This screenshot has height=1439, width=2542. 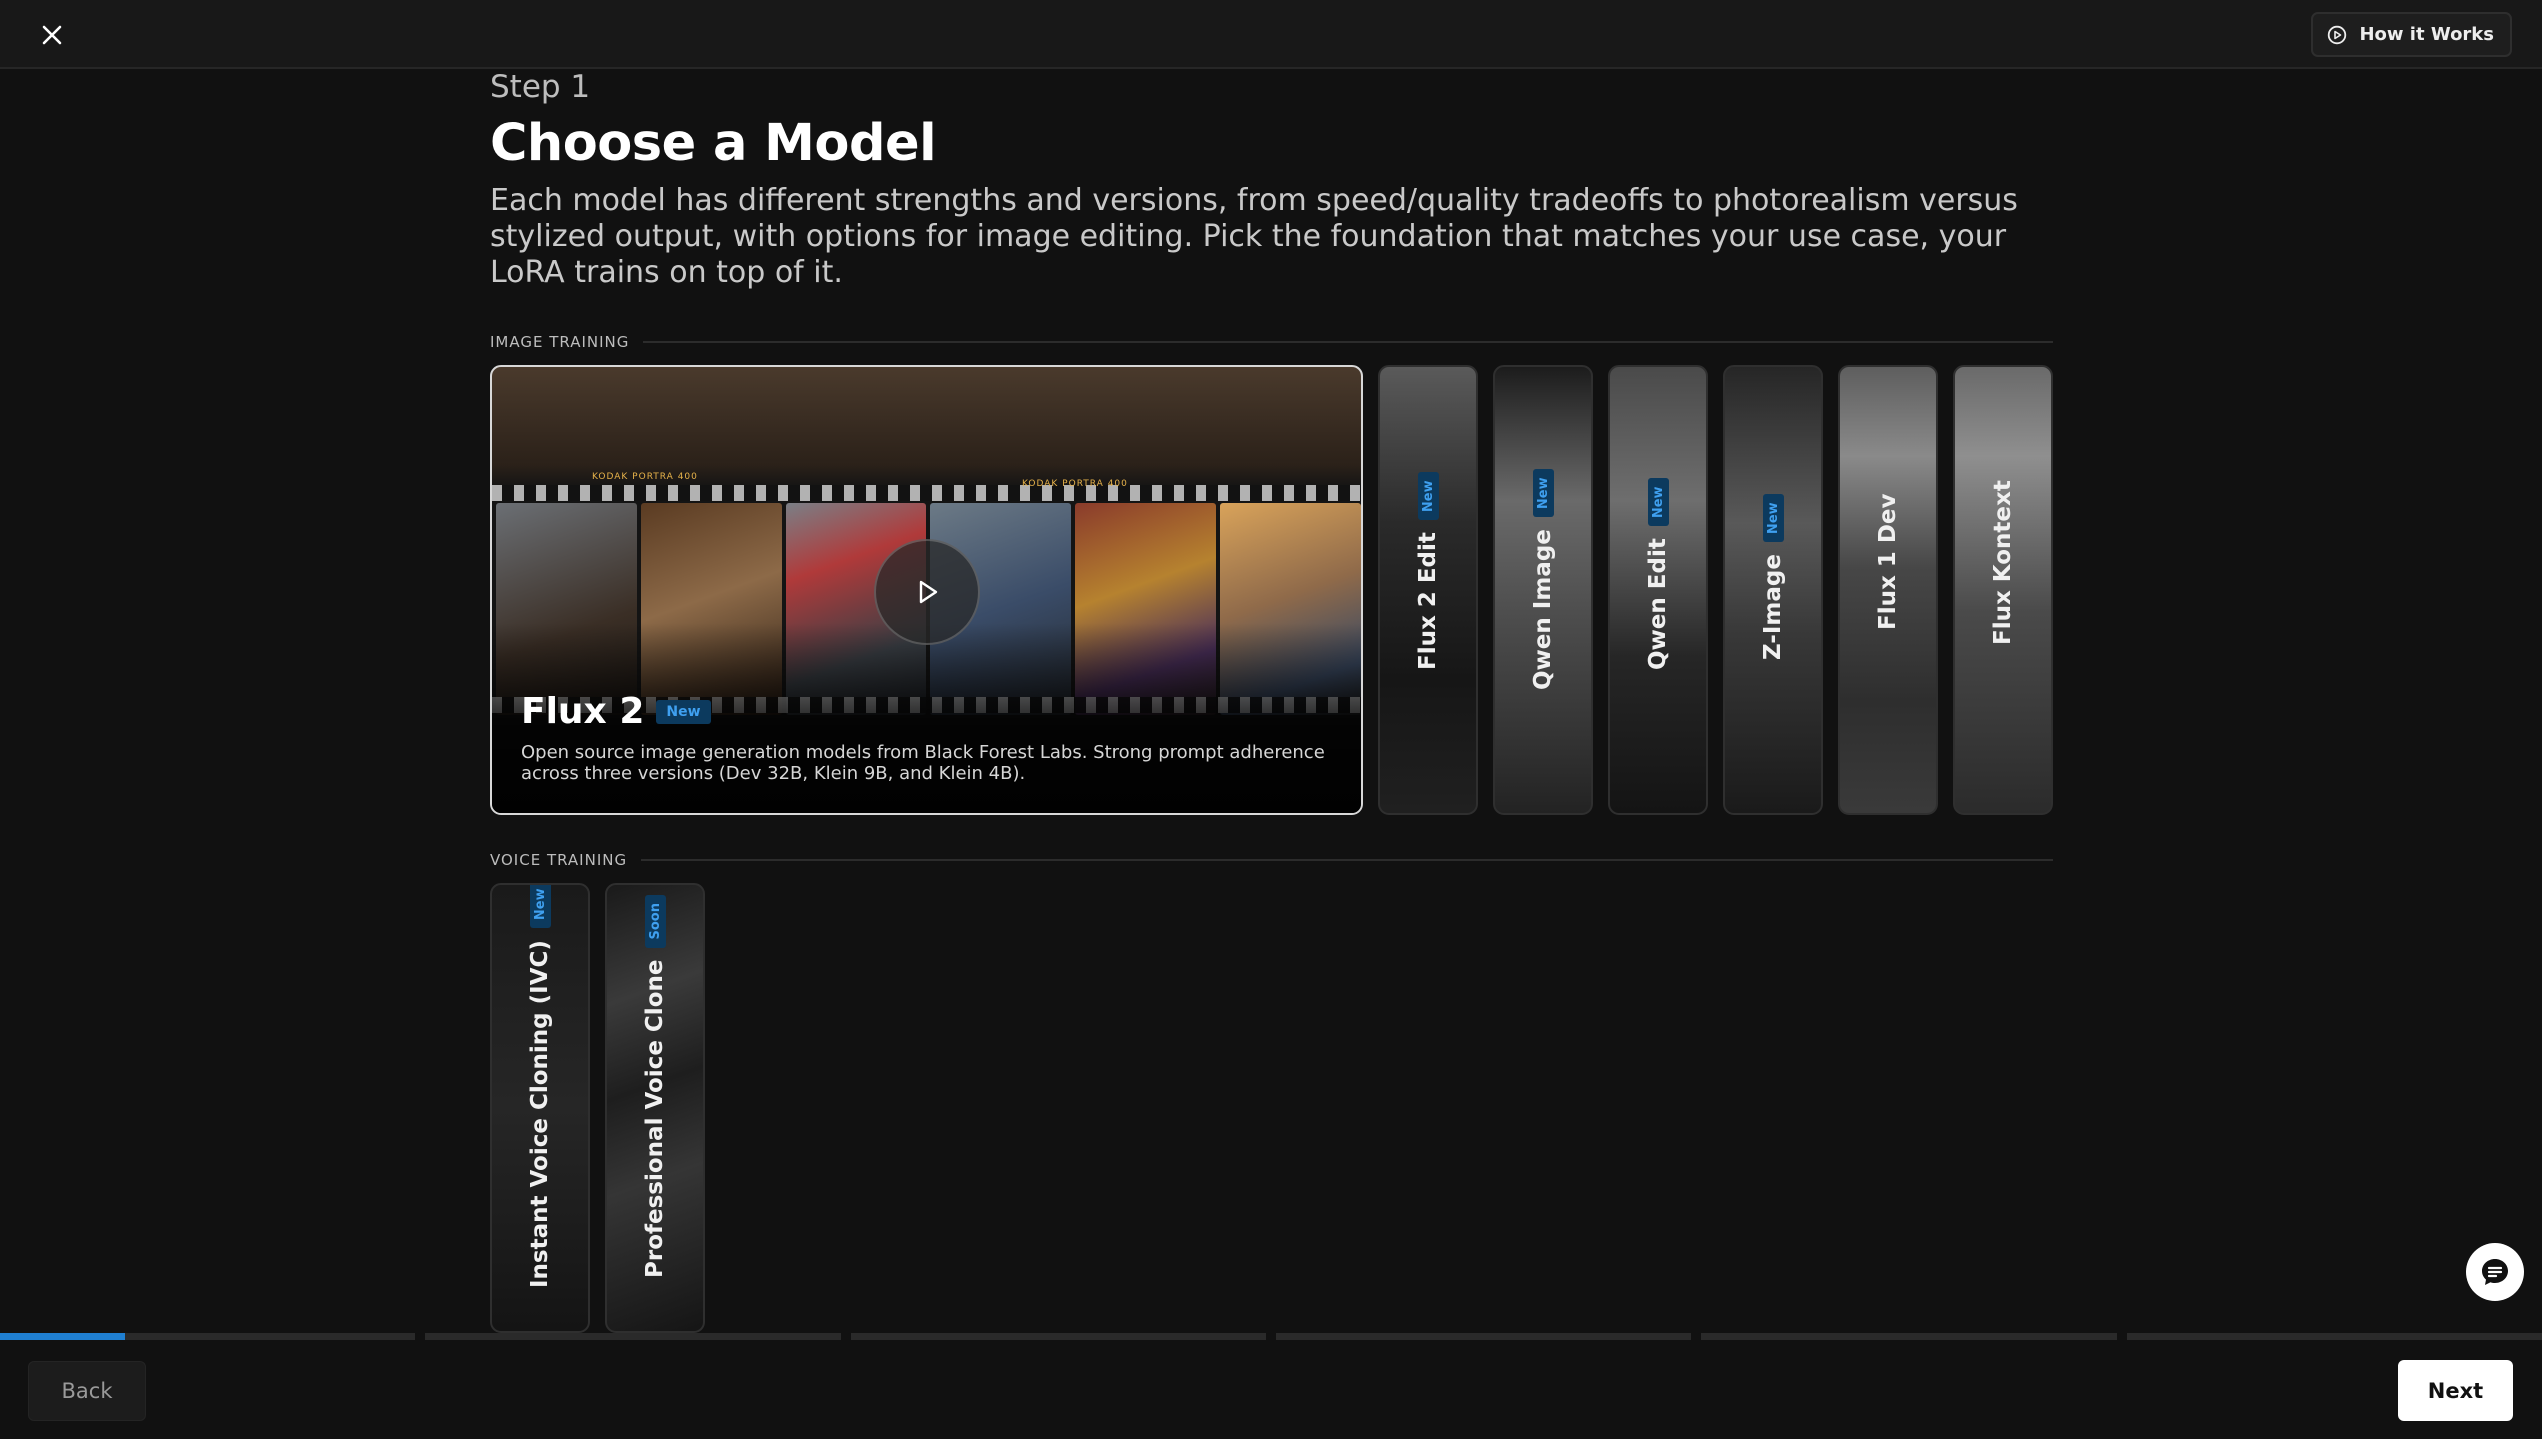 I want to click on play-circle-icon, so click(x=2337, y=34).